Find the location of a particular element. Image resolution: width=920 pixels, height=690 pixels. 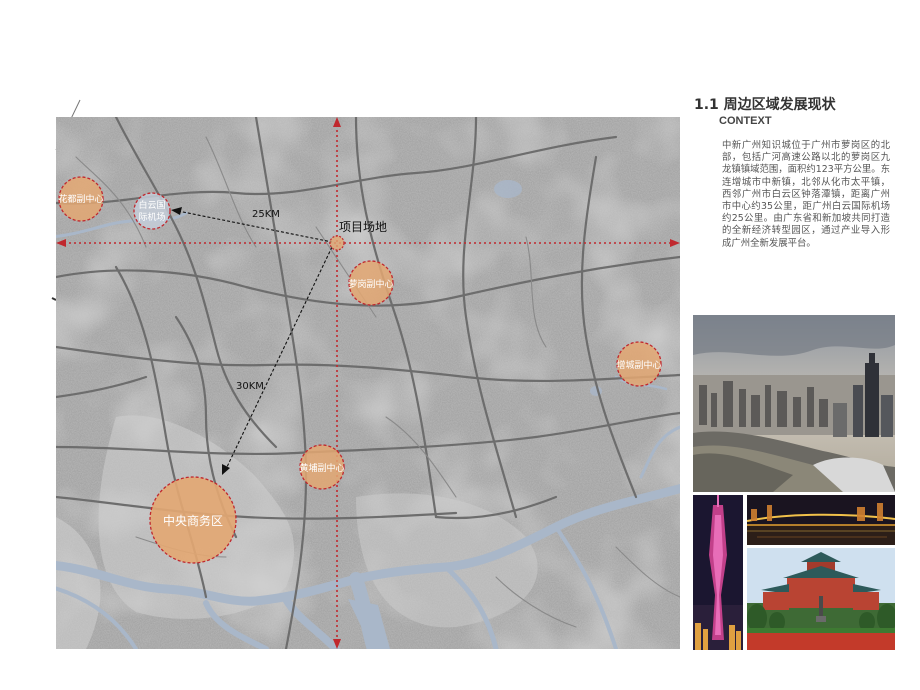

district-label-zengcheng: 增城副中心 is located at coordinates (638, 365).